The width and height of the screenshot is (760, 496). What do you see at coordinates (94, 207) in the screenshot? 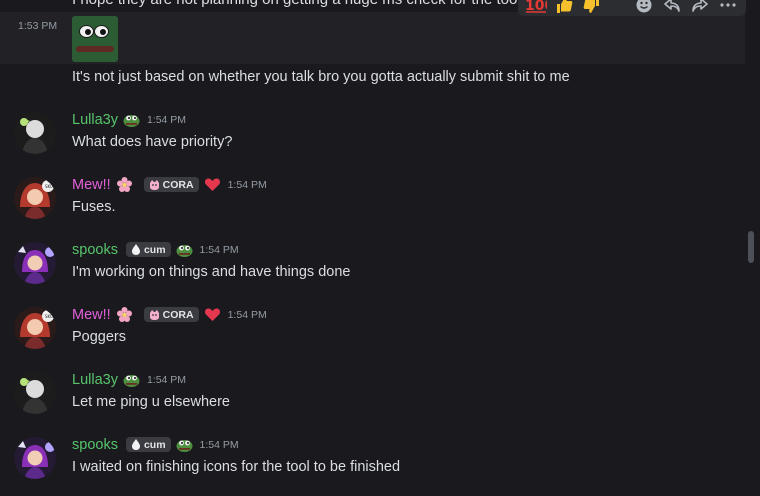
I see `message-text: Fuses.` at bounding box center [94, 207].